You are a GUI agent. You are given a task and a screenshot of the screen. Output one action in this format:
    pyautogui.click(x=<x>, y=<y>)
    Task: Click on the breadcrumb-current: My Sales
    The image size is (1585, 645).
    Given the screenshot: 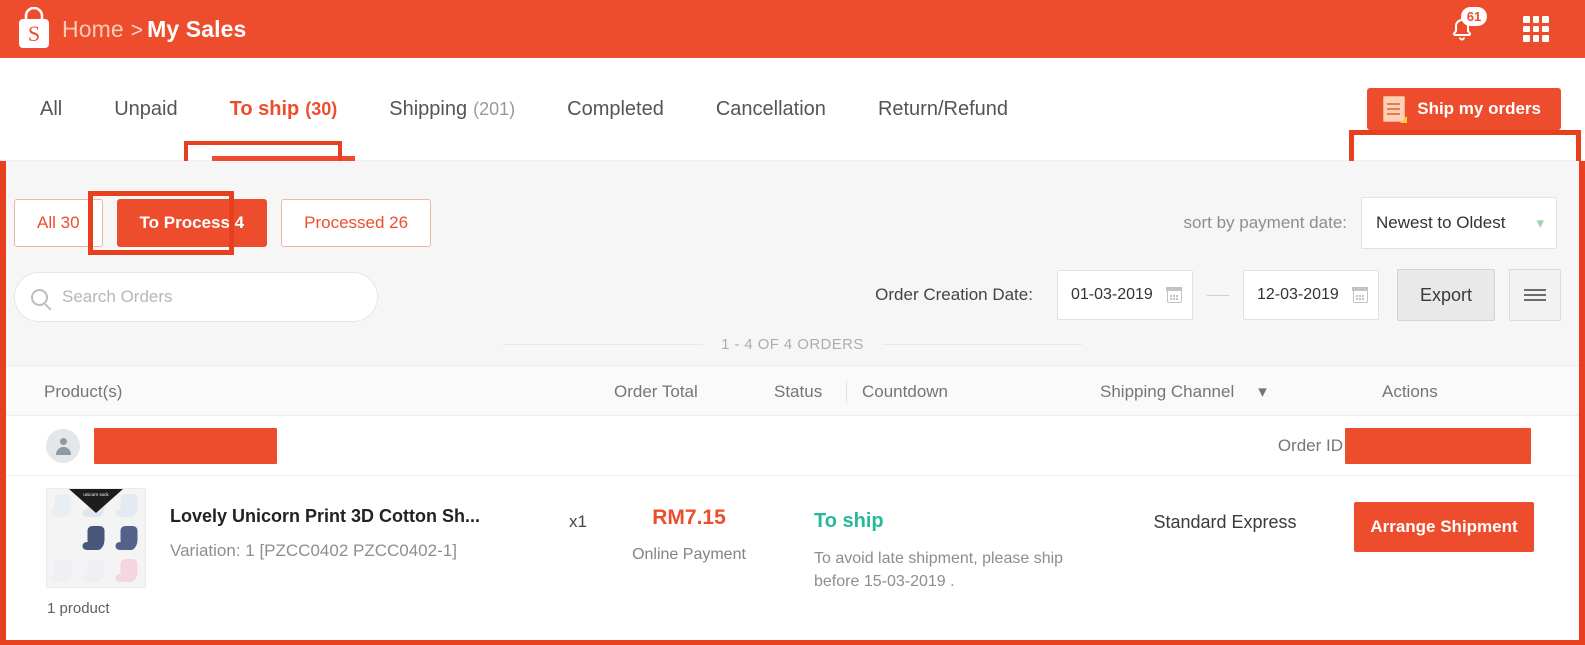 What is the action you would take?
    pyautogui.click(x=197, y=28)
    